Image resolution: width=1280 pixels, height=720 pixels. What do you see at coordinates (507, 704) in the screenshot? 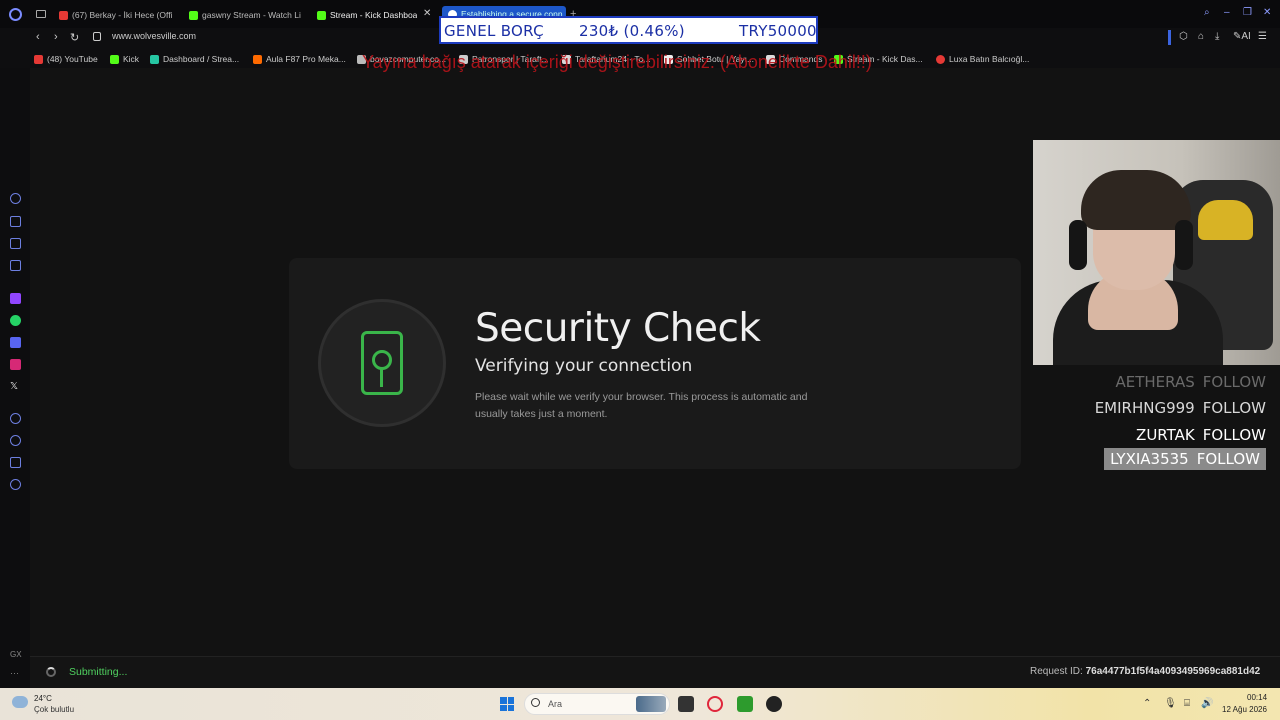
I see `windows-start-icon` at bounding box center [507, 704].